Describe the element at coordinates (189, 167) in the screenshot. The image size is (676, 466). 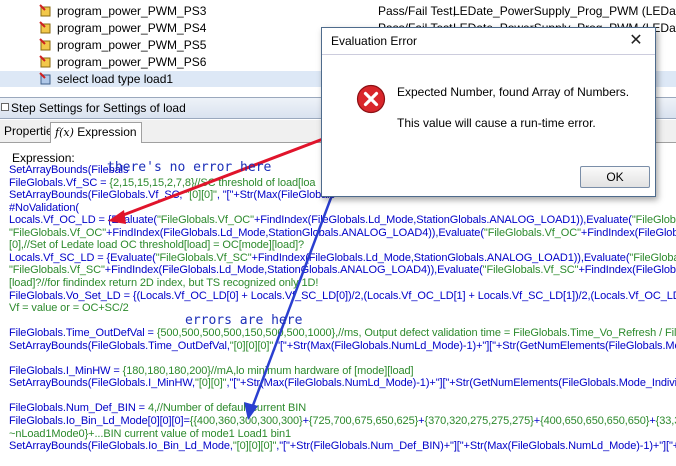
I see `annotation-no-error: there's no error here` at that location.